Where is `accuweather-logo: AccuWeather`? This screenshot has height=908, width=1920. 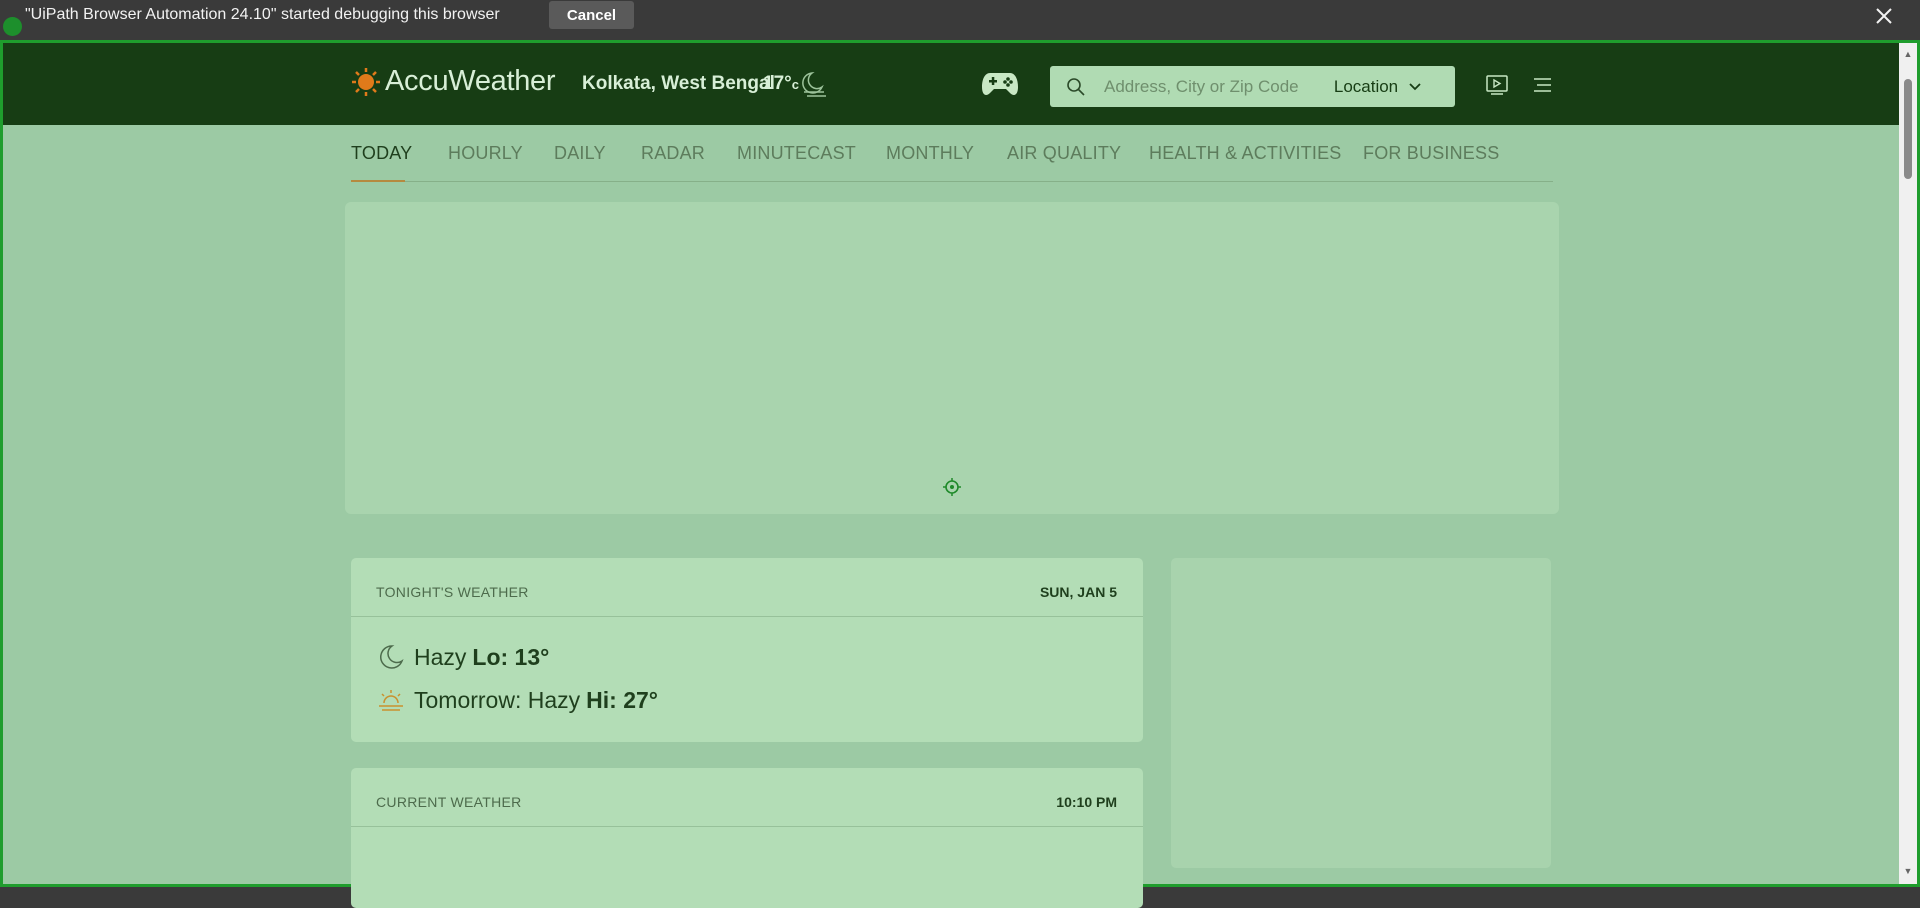 accuweather-logo: AccuWeather is located at coordinates (453, 81).